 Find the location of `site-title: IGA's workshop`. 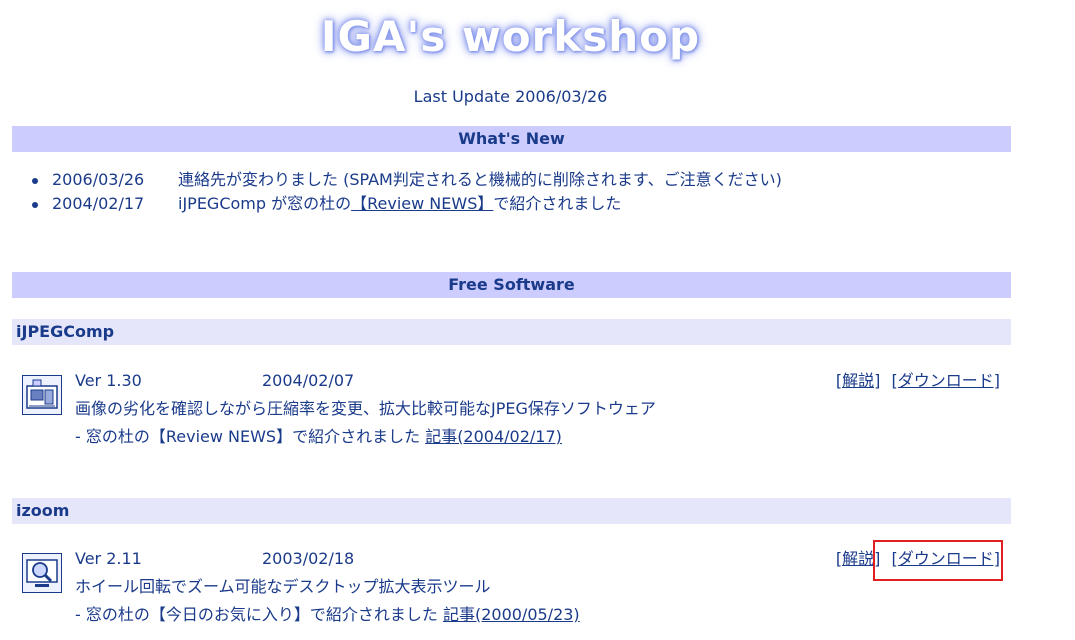

site-title: IGA's workshop is located at coordinates (510, 36).